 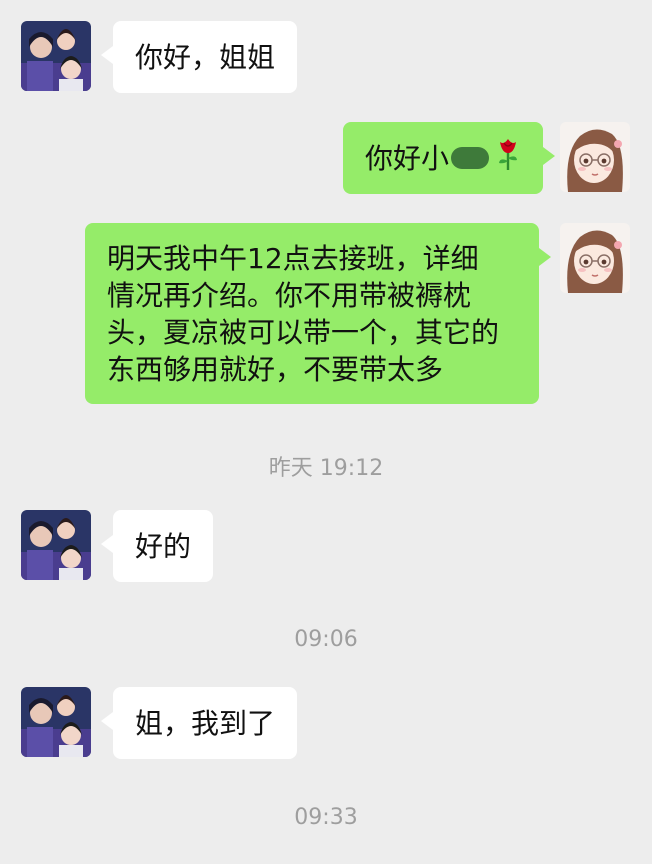 I want to click on message-bubble-incoming: 你好，姐姐, so click(x=199, y=57).